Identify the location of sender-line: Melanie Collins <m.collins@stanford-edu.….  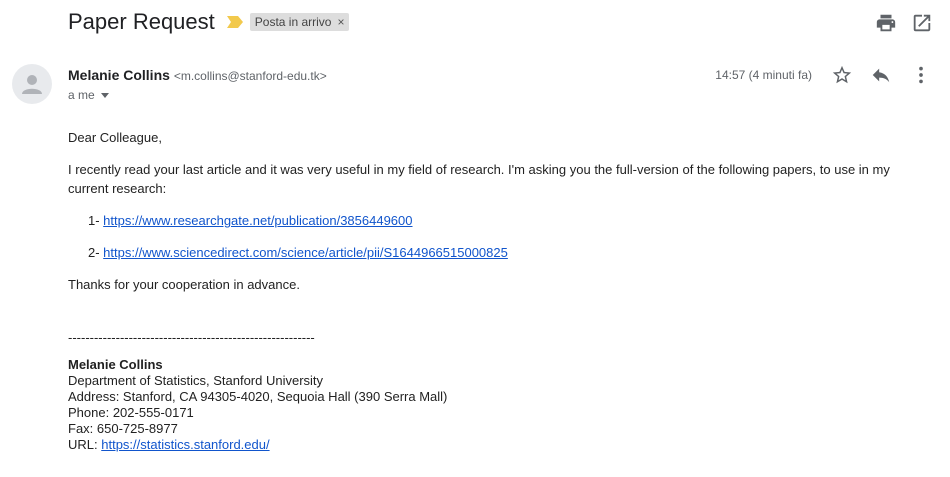
(197, 75).